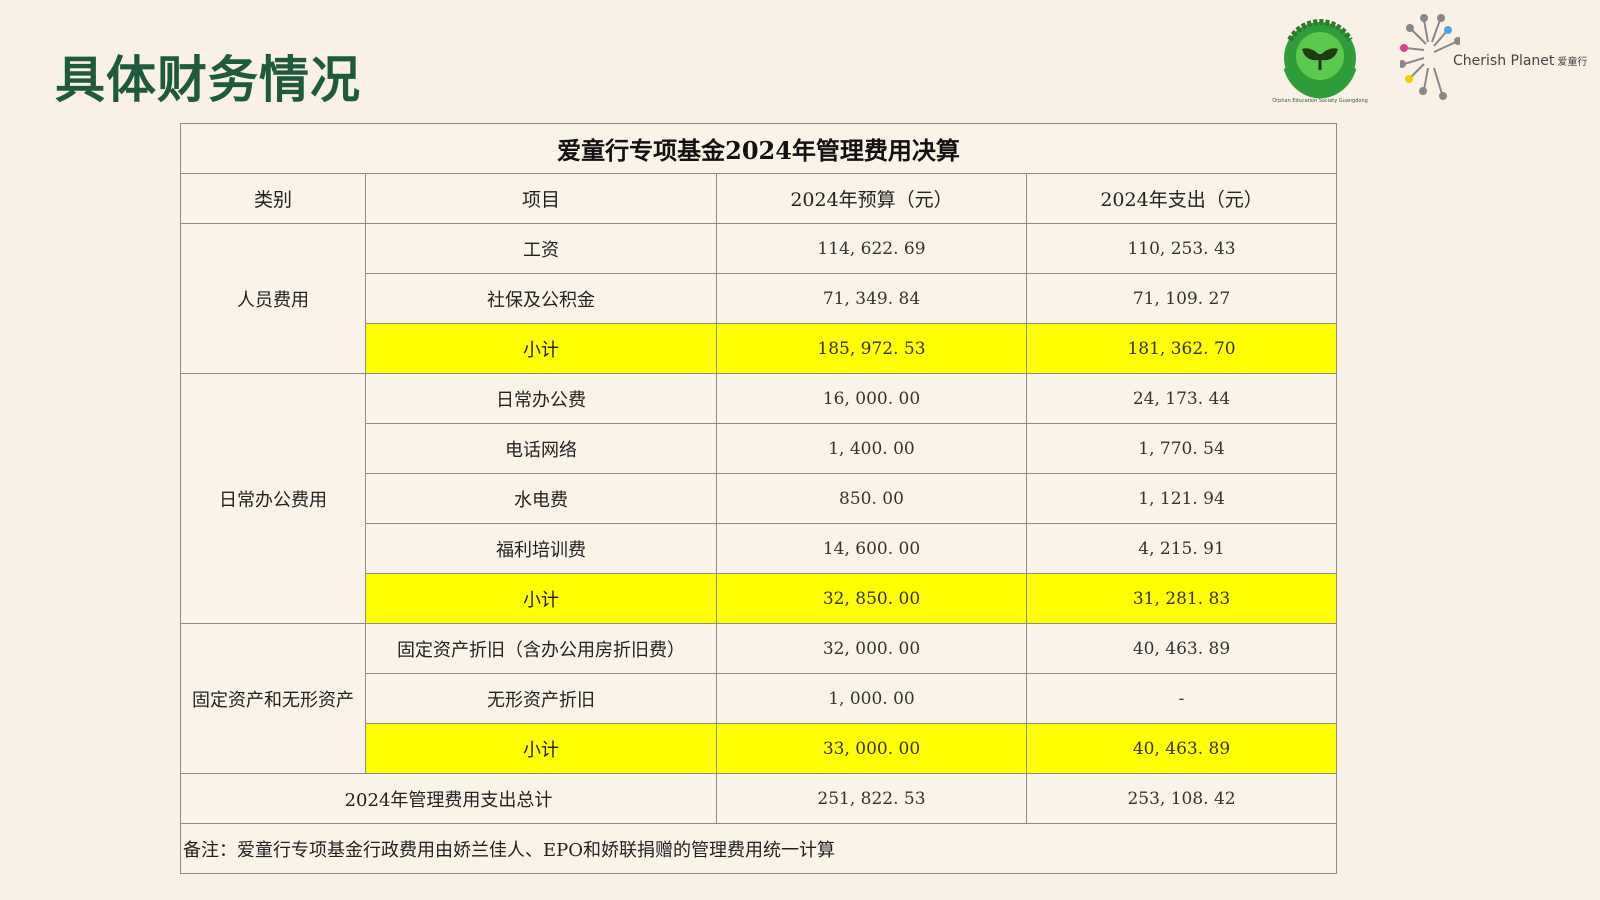 The width and height of the screenshot is (1600, 900). Describe the element at coordinates (541, 548) in the screenshot. I see `item-cell: 福利培训费` at that location.